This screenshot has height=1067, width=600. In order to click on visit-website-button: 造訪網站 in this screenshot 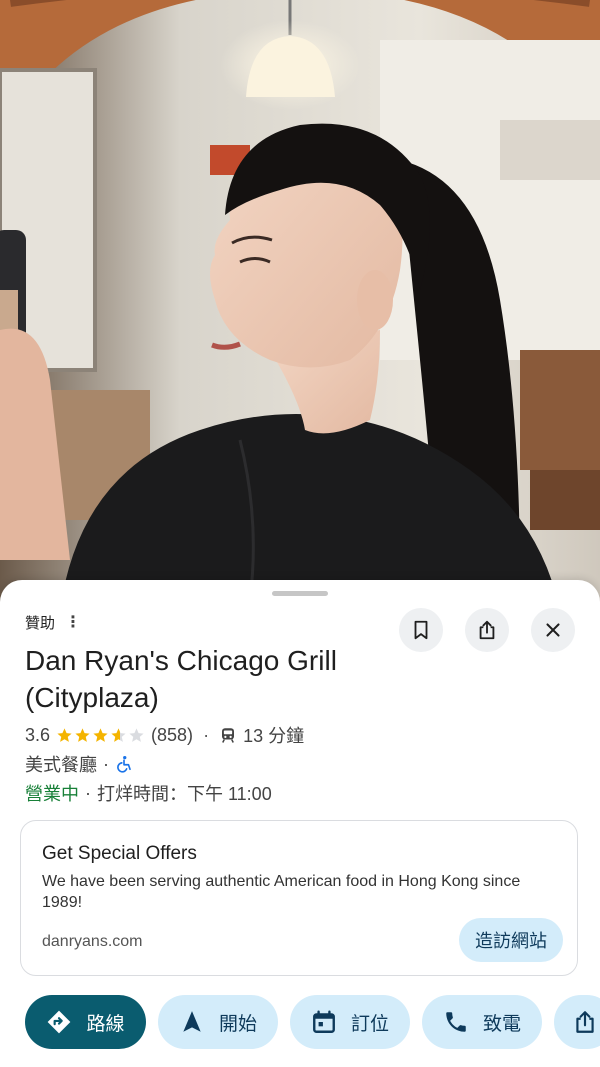, I will do `click(511, 940)`.